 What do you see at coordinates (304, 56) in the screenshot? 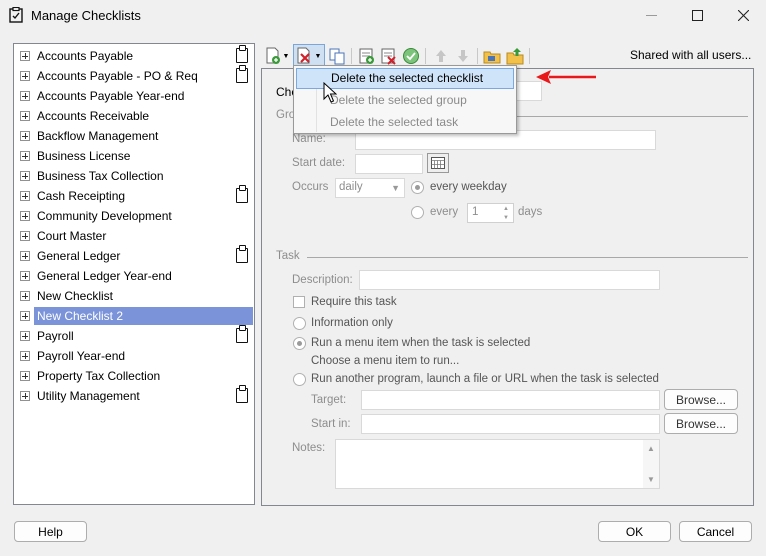
I see `delete-button` at bounding box center [304, 56].